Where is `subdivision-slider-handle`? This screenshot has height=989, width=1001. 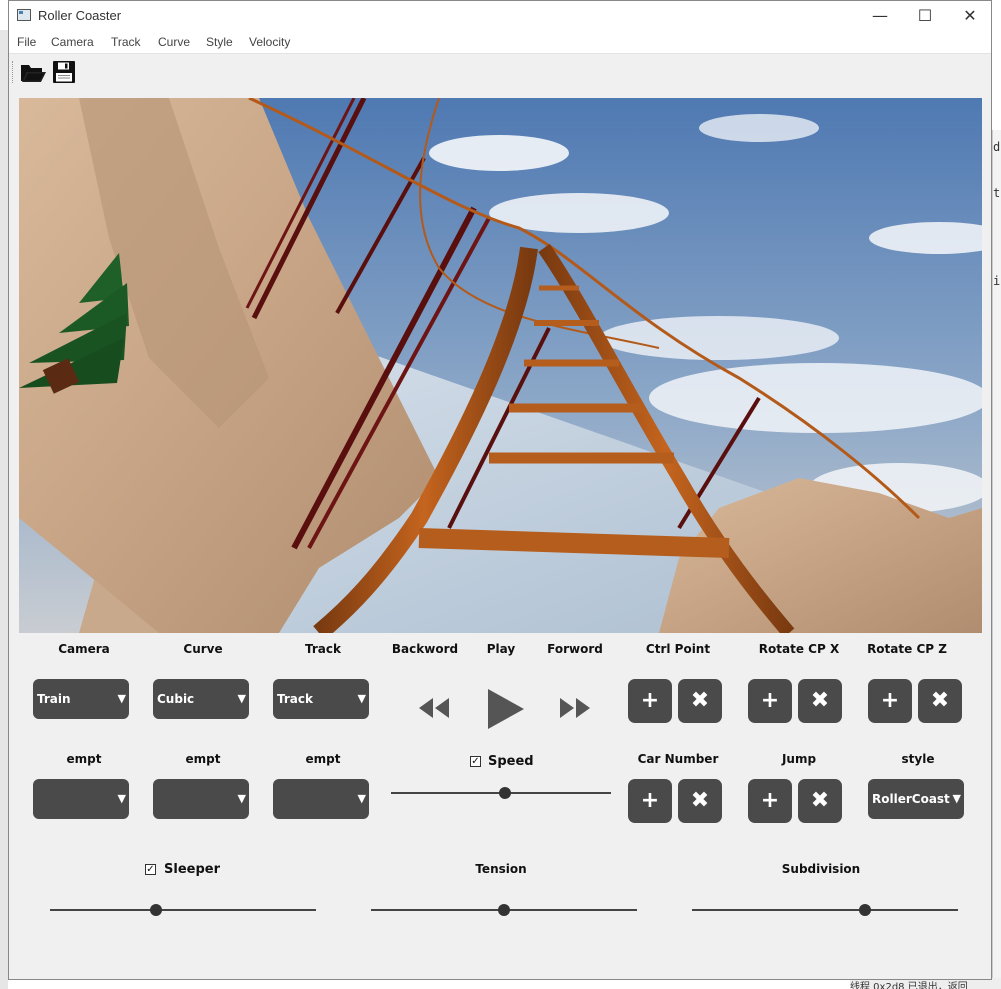
subdivision-slider-handle is located at coordinates (864, 910).